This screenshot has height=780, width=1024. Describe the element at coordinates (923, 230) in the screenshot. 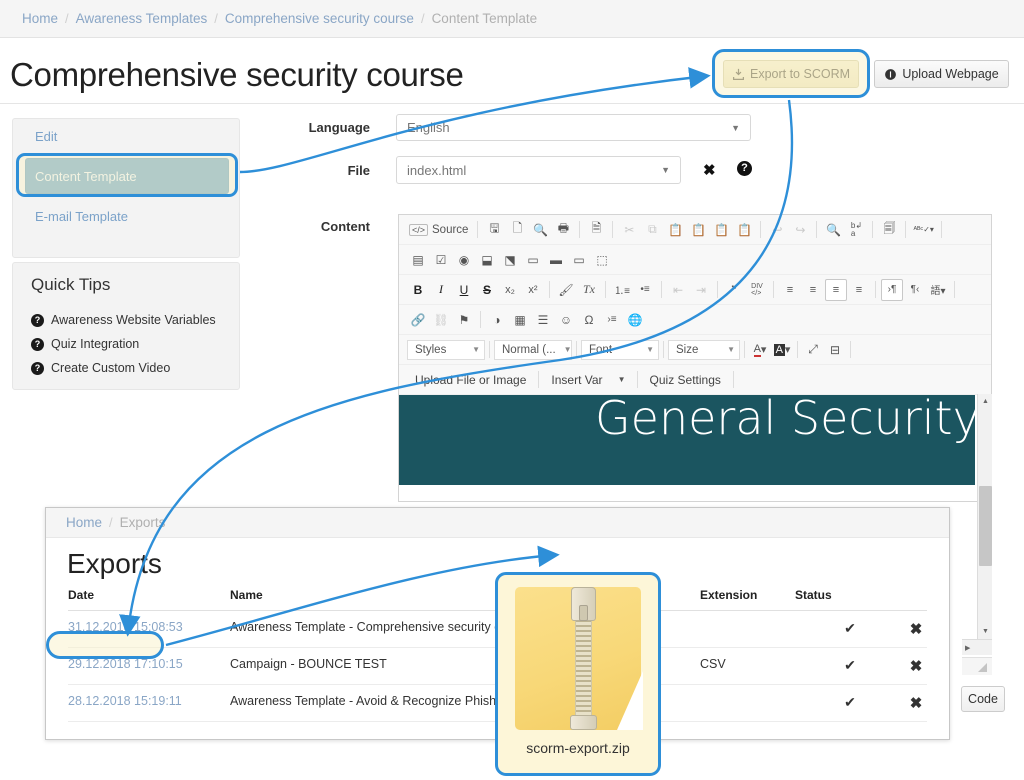

I see `spellcheck-icon: ᴬᴮᶜ✓▾` at that location.